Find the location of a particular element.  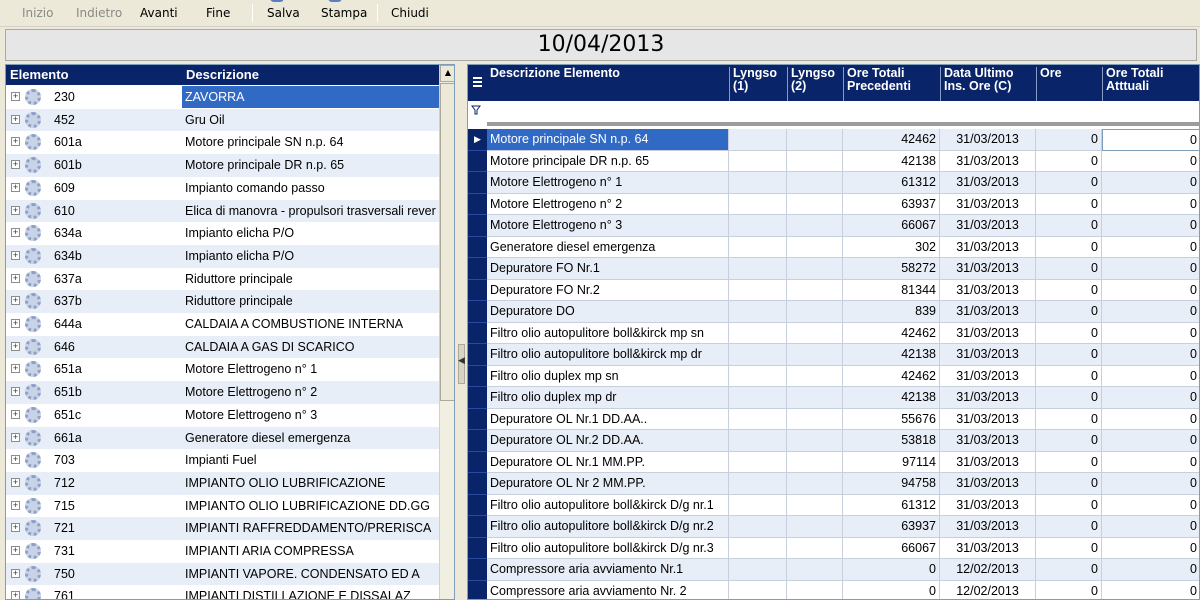

tree-row: +651a Motore Elettrogeno n° 1 is located at coordinates (222, 369).